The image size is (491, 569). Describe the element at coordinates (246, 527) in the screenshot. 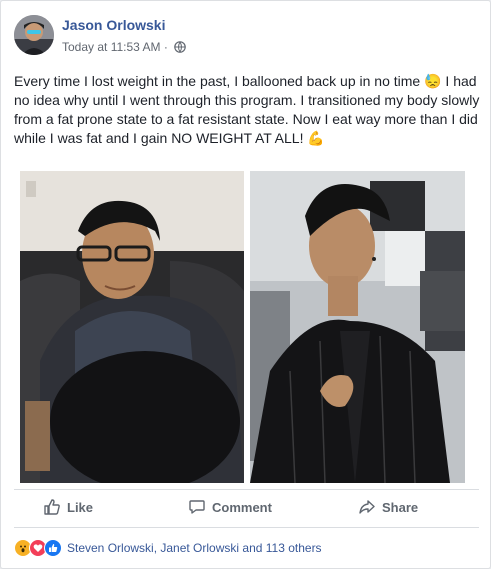

I see `actions-divider-bottom` at that location.